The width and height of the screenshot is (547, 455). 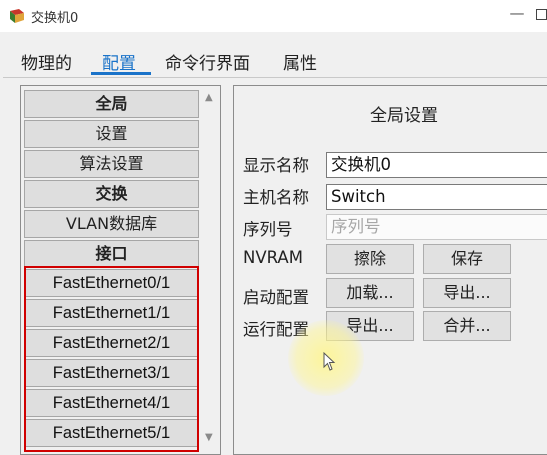 What do you see at coordinates (431, 165) in the screenshot?
I see `display-name-field` at bounding box center [431, 165].